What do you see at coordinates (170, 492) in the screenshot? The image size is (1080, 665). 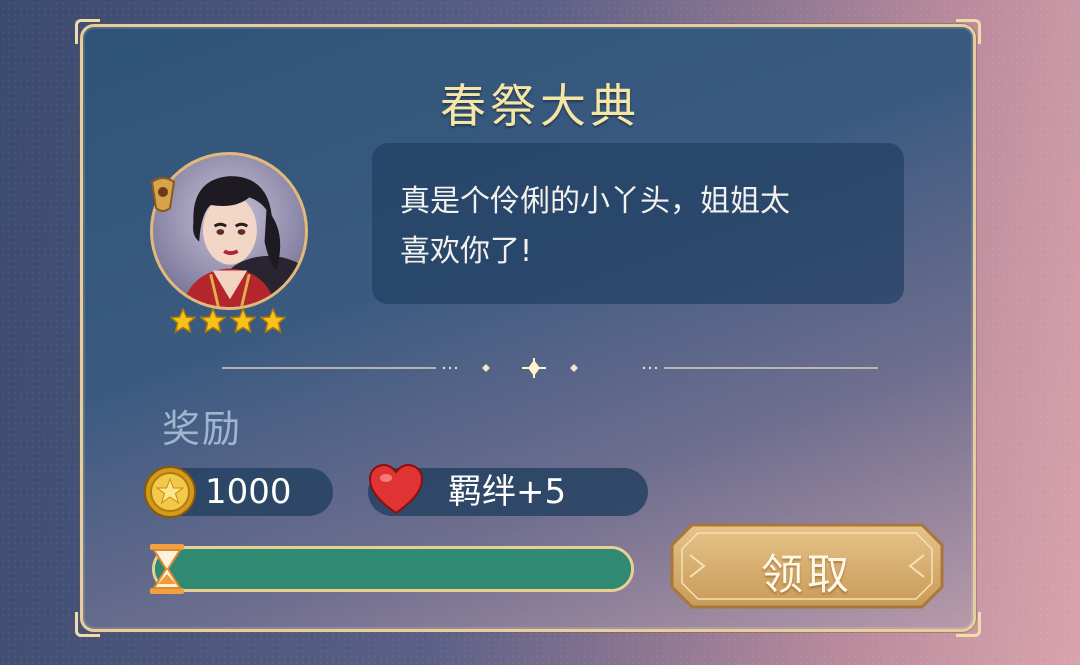 I see `coin-icon` at bounding box center [170, 492].